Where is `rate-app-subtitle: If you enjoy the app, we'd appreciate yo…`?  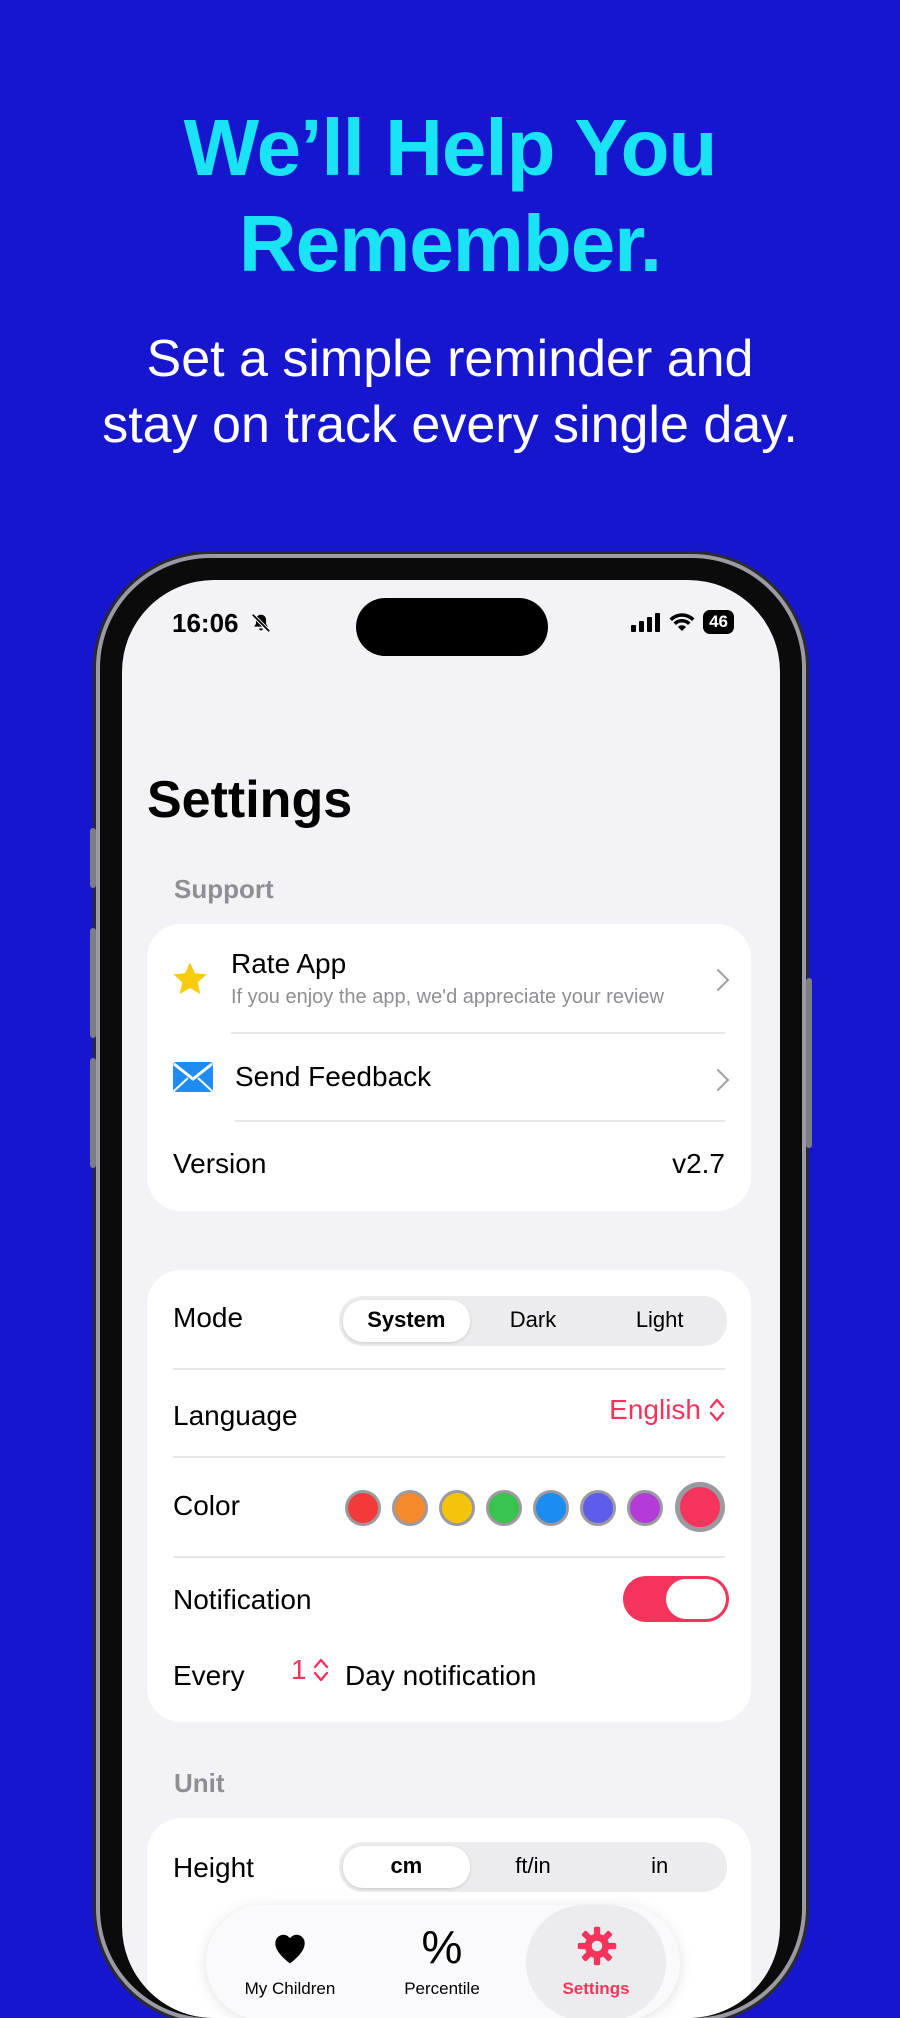
rate-app-subtitle: If you enjoy the app, we'd appreciate yo… is located at coordinates (447, 997).